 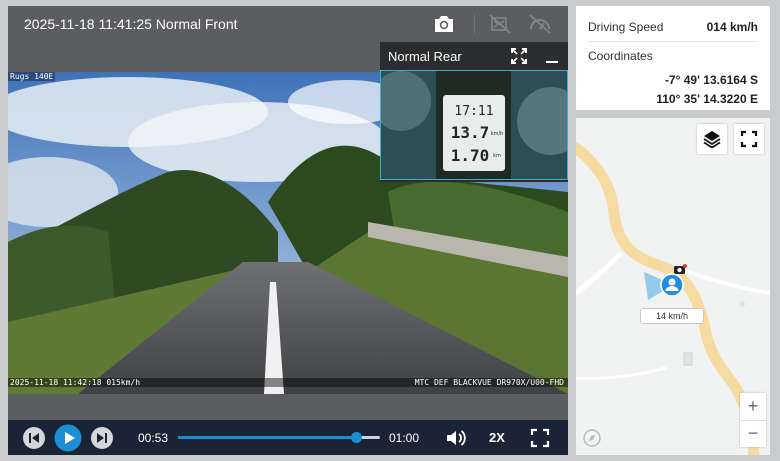 I want to click on map-speed-tag: 14 km/h, so click(x=672, y=316).